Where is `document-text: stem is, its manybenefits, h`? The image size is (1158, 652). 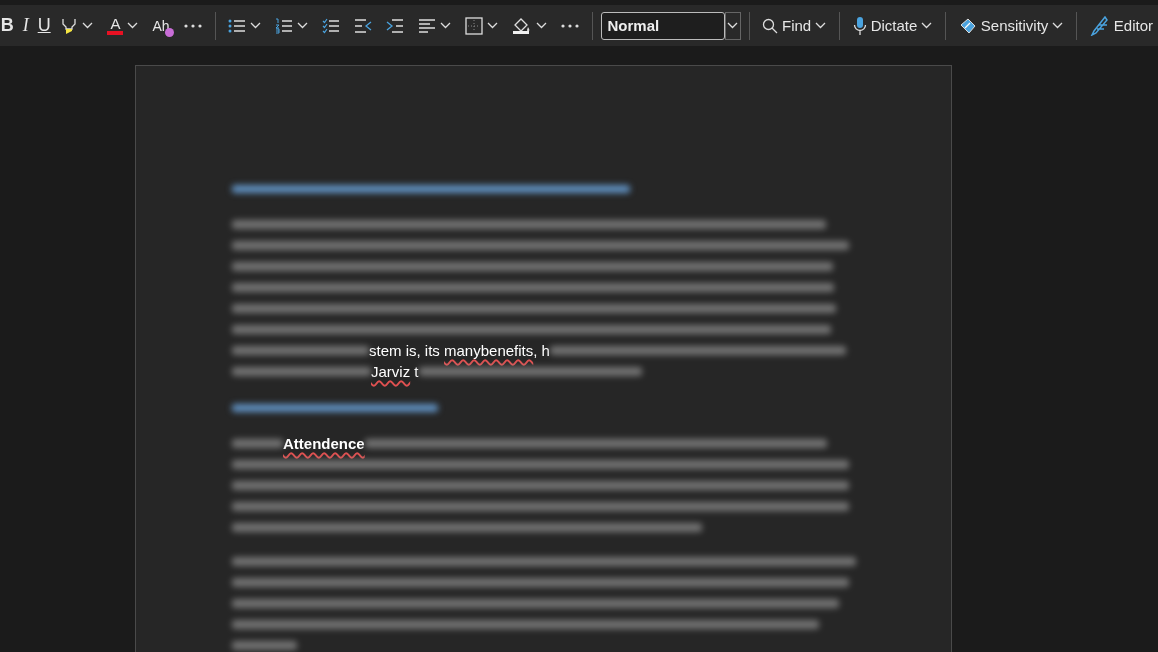 document-text: stem is, its manybenefits, h is located at coordinates (459, 350).